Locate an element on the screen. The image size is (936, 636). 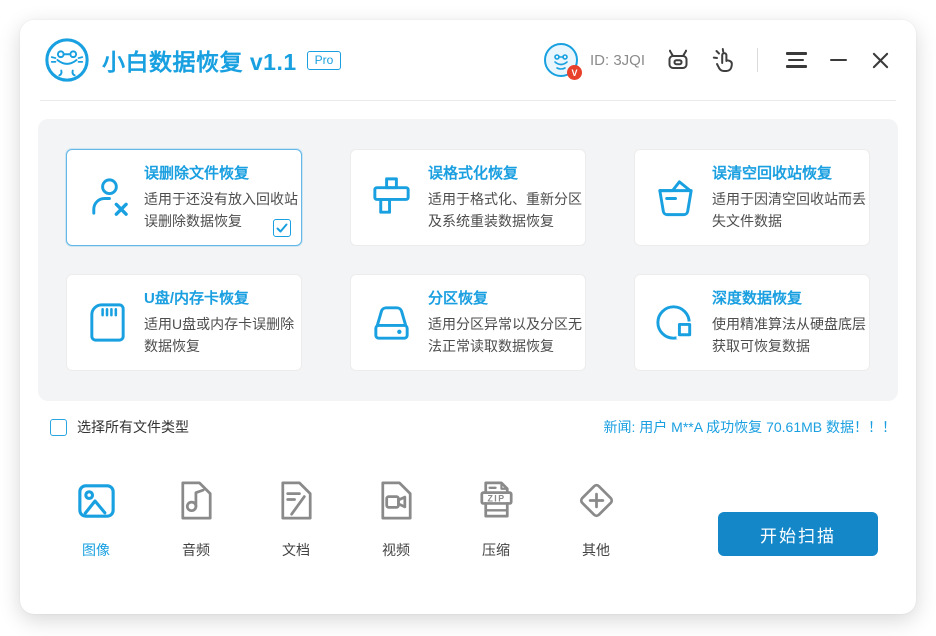
robot-assistant-icon is located at coordinates (678, 60).